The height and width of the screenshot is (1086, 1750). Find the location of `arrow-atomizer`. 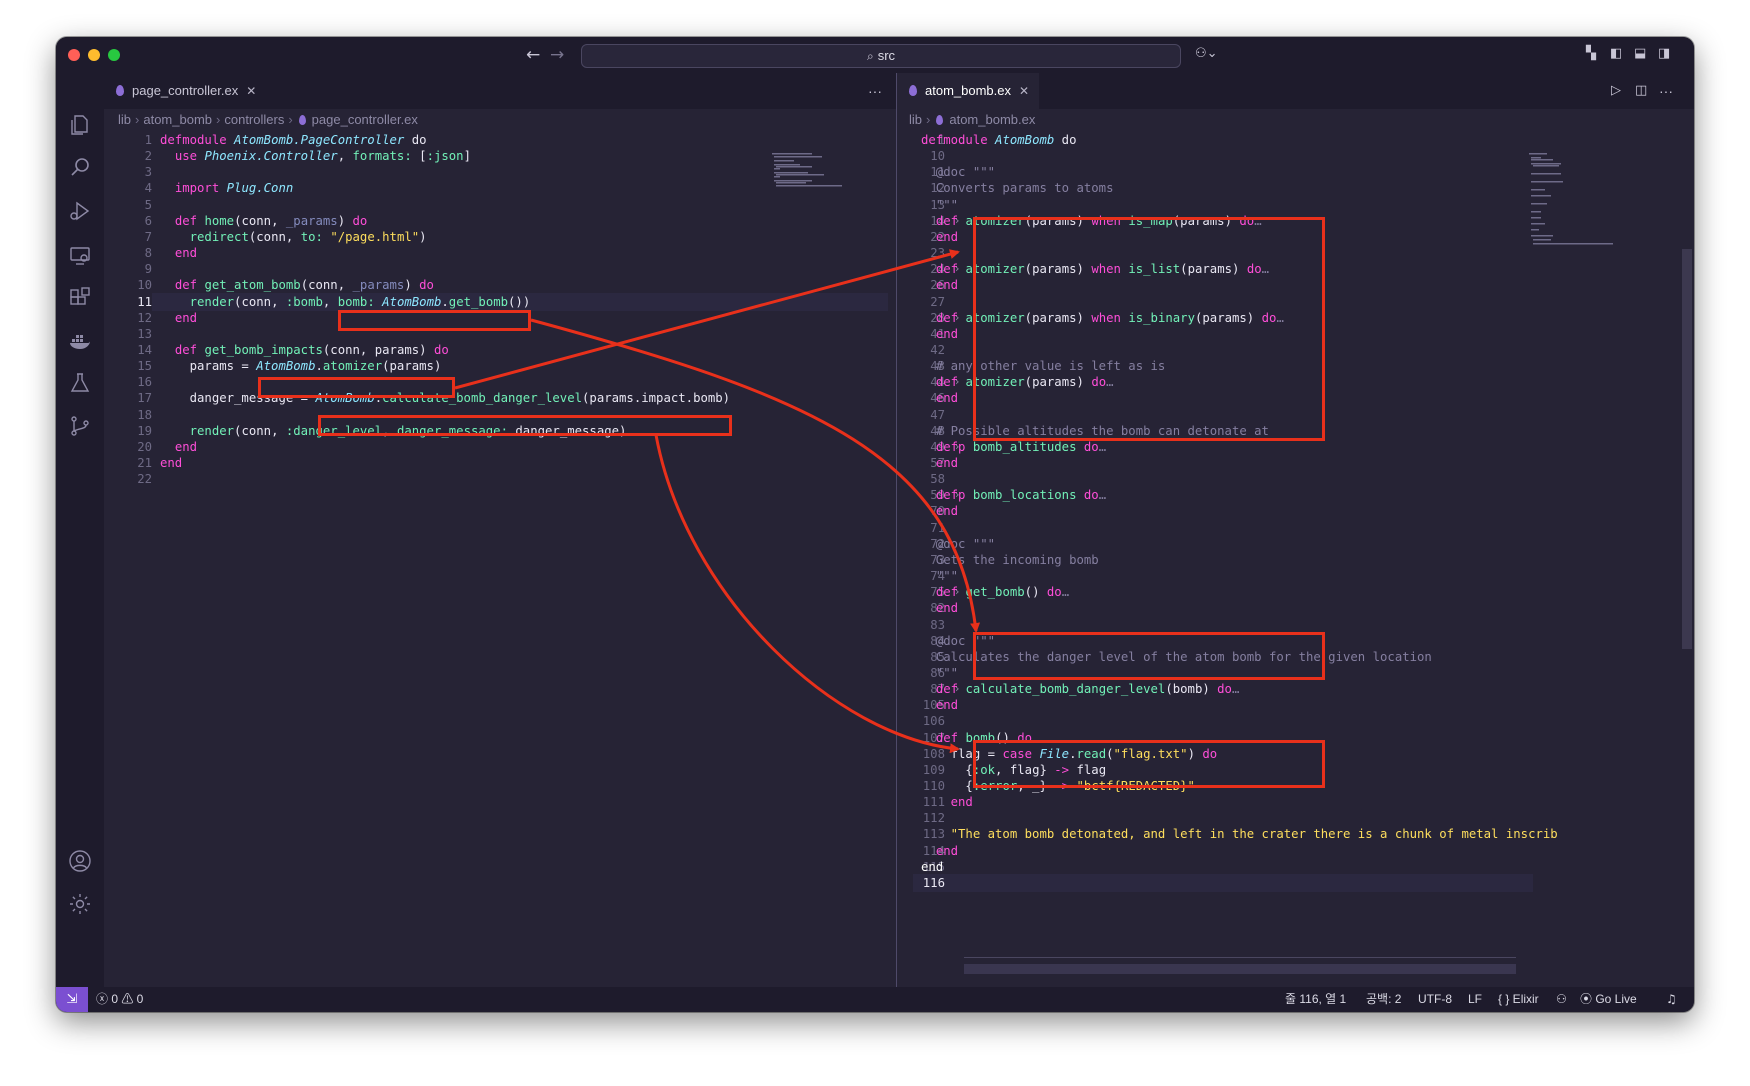

arrow-atomizer is located at coordinates (707, 319).